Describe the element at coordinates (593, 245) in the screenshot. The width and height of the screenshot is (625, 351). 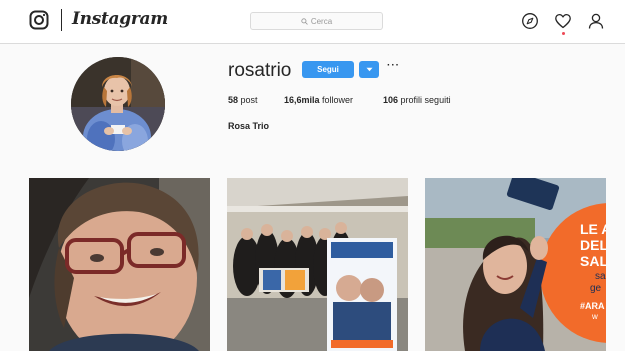
I see `poster-text-line-2: DEL` at that location.